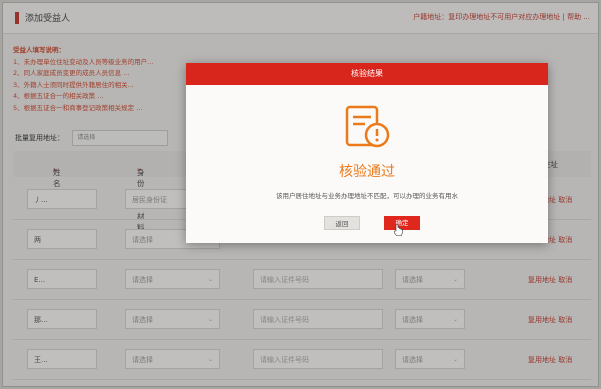 This screenshot has width=601, height=389. What do you see at coordinates (398, 230) in the screenshot?
I see `hand-cursor-icon` at bounding box center [398, 230].